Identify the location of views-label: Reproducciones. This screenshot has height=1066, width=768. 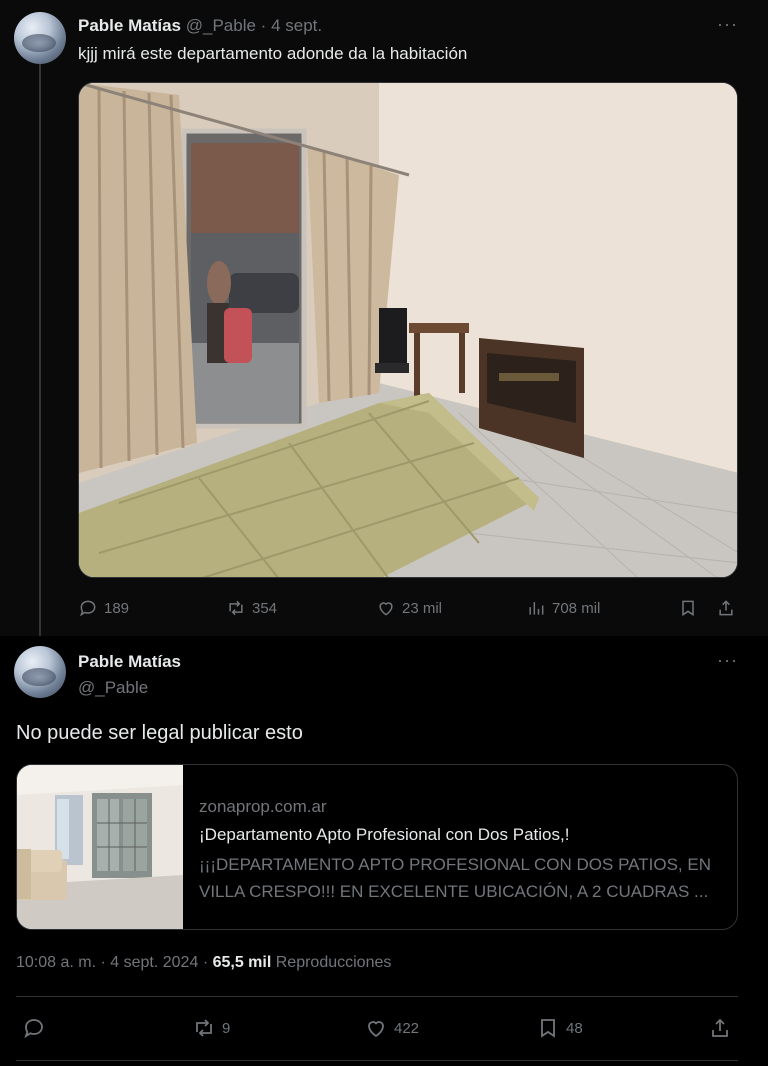
(333, 962).